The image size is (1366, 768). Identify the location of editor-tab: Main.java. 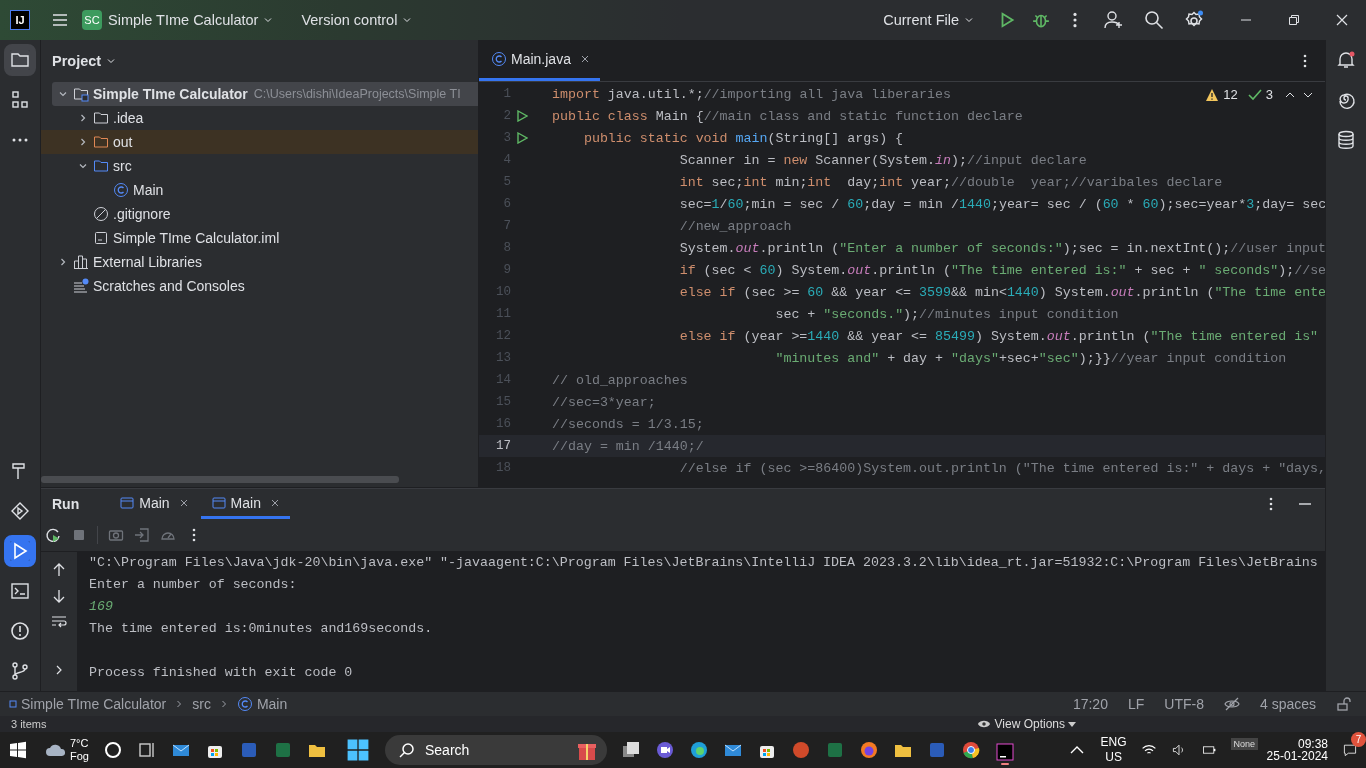
(539, 60).